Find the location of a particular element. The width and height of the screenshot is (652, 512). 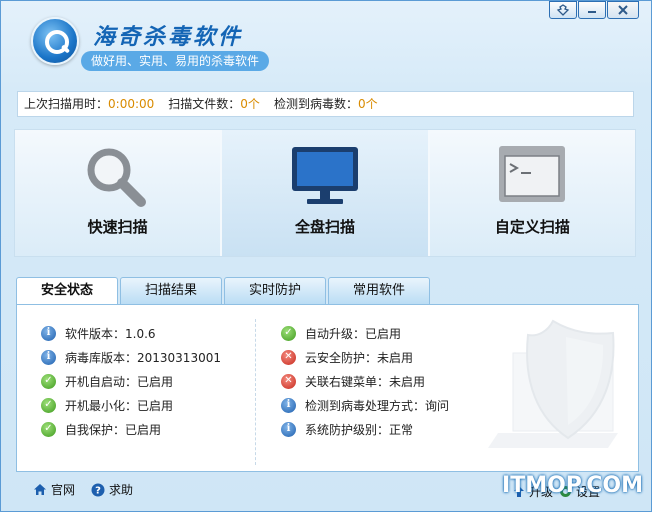

status-item: ✓ 自动升级：已启用 is located at coordinates (365, 333).